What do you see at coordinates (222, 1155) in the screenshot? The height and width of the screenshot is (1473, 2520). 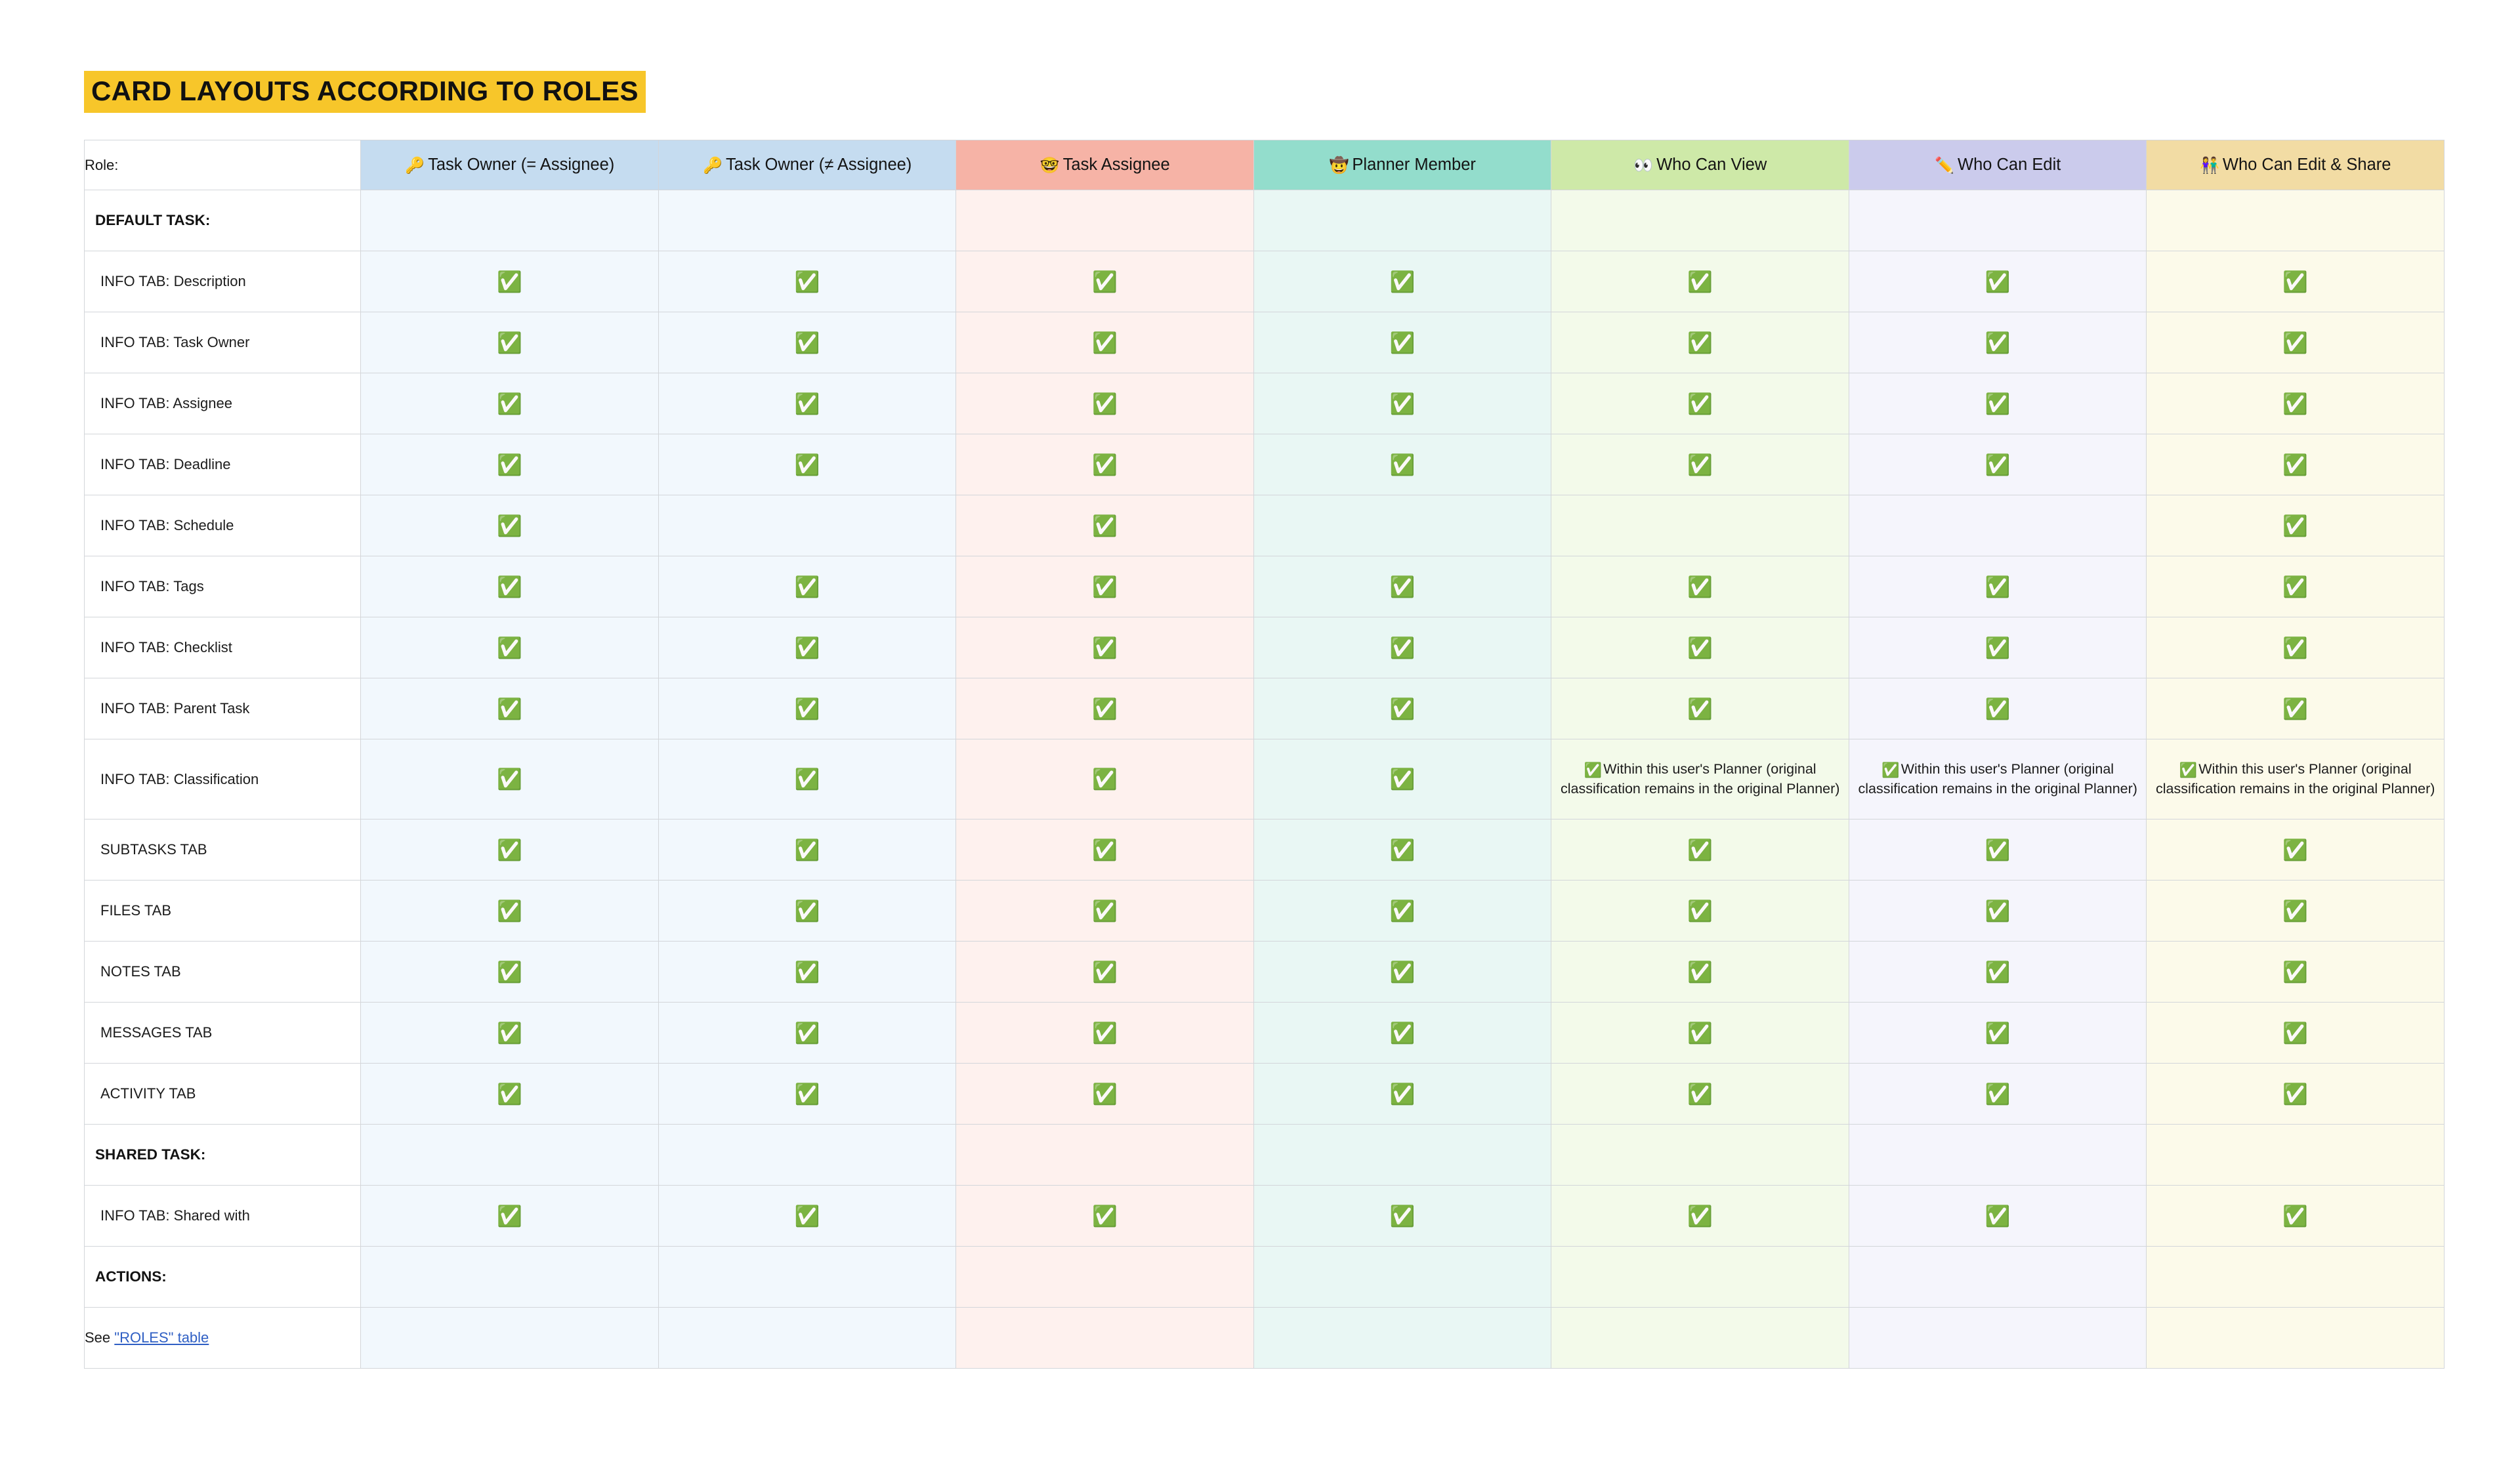 I see `row-section-label: SHARED TASK:` at bounding box center [222, 1155].